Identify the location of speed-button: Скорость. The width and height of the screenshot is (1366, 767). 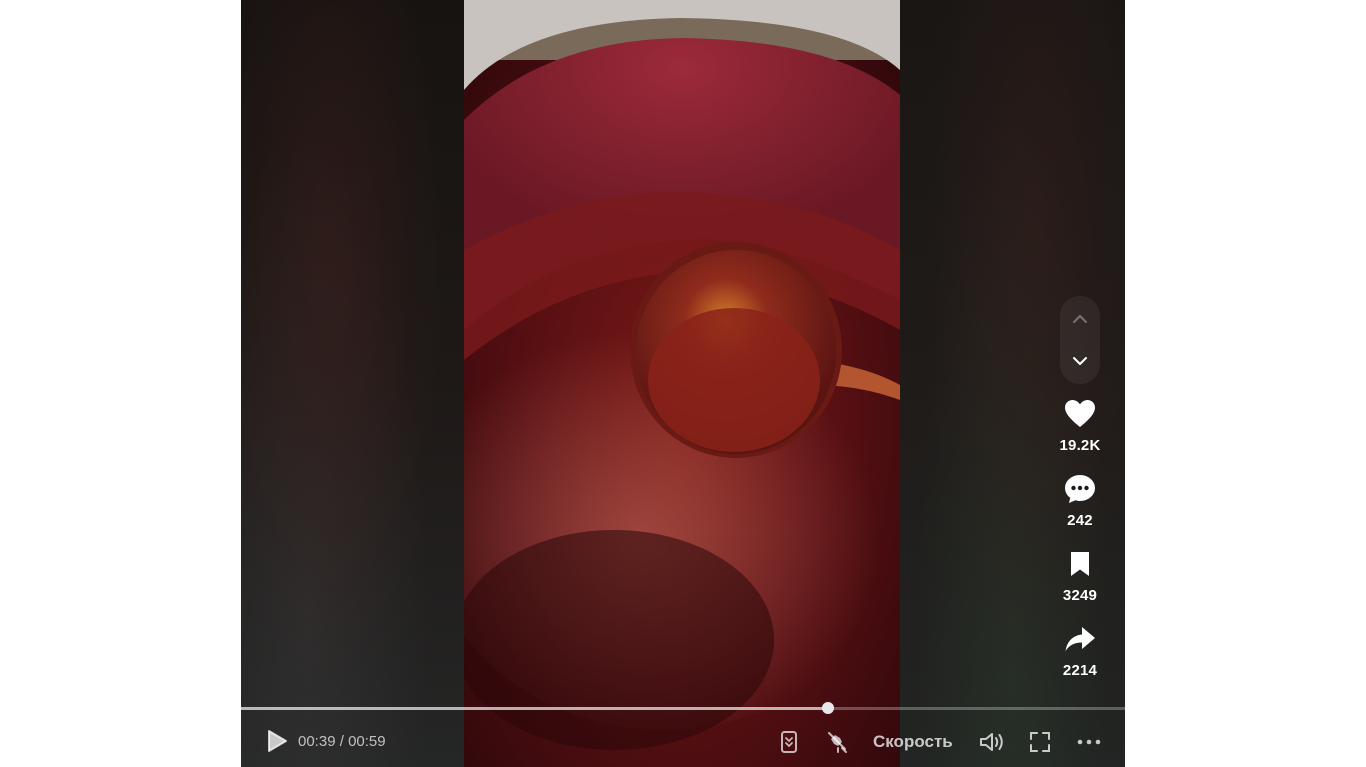
(913, 742).